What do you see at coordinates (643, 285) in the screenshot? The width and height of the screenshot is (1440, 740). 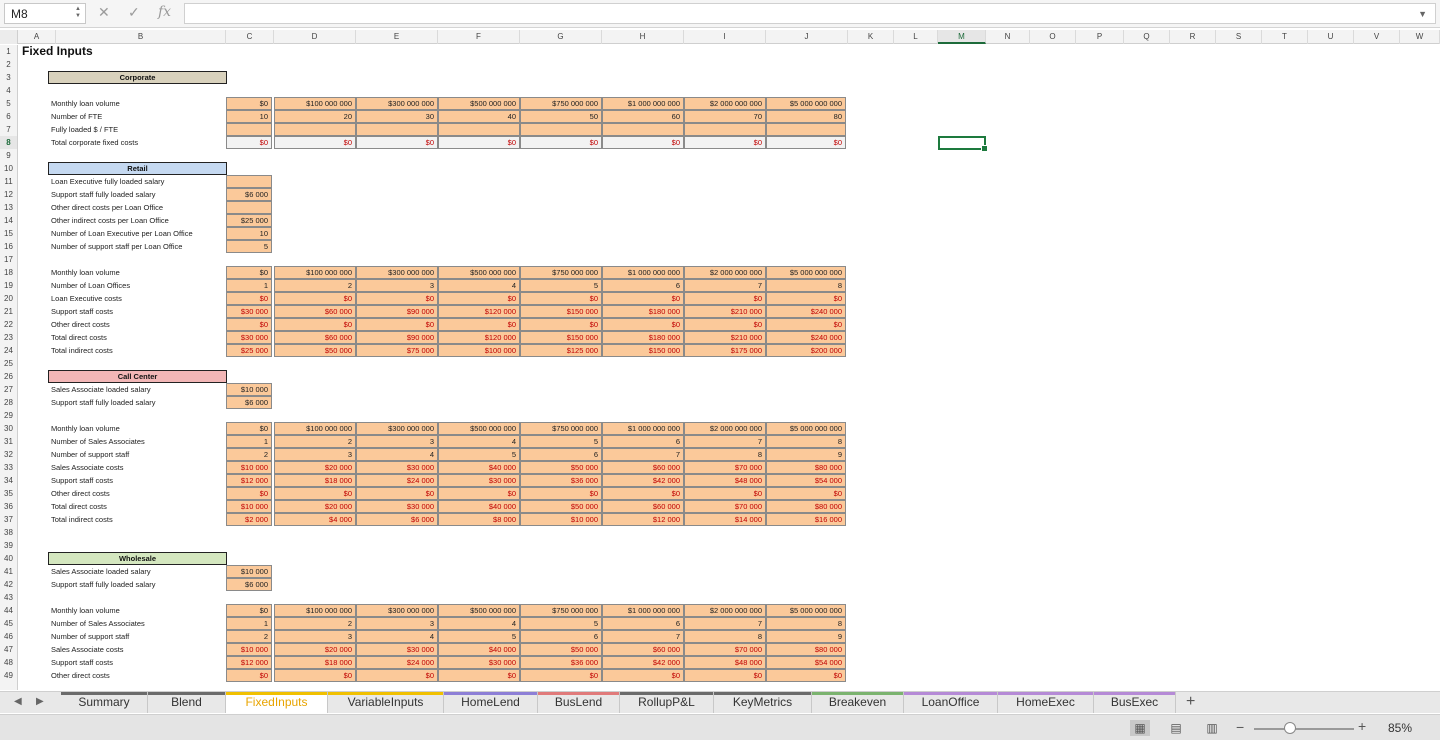 I see `retail-table-cell: 6` at bounding box center [643, 285].